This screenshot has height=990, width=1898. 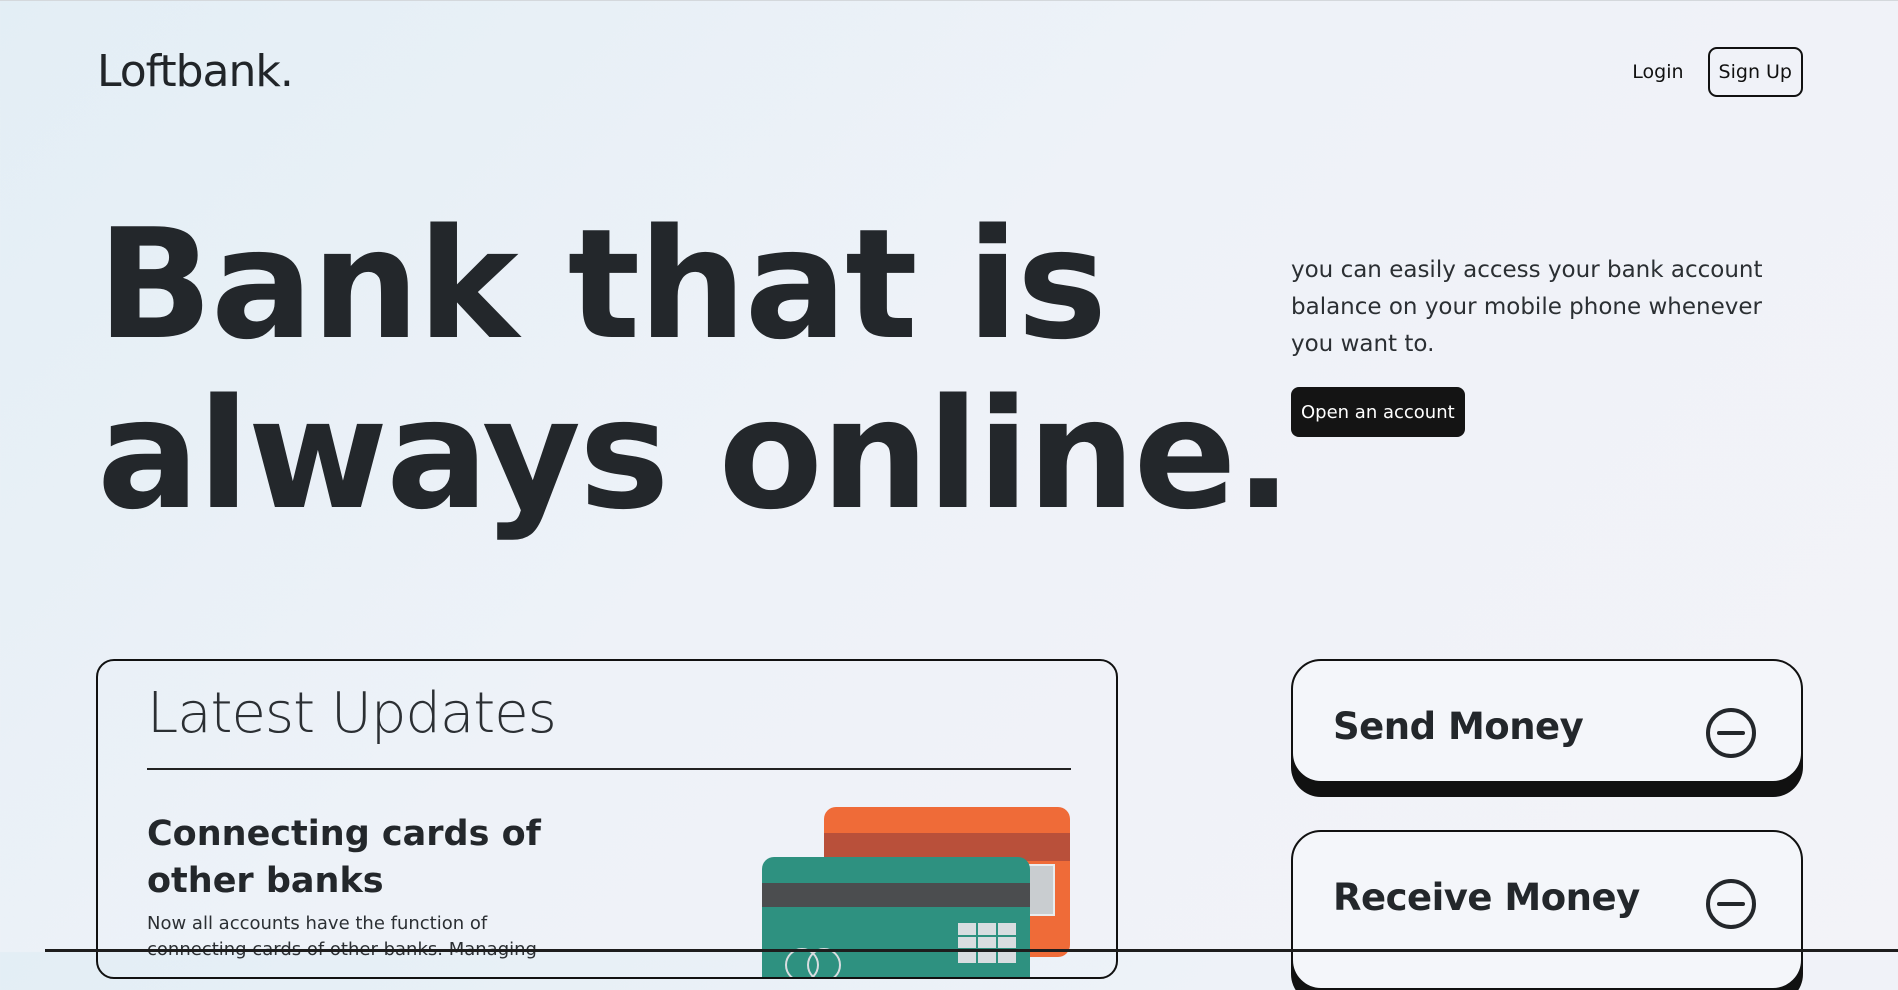 What do you see at coordinates (1755, 72) in the screenshot?
I see `sign-up-button: Sign Up` at bounding box center [1755, 72].